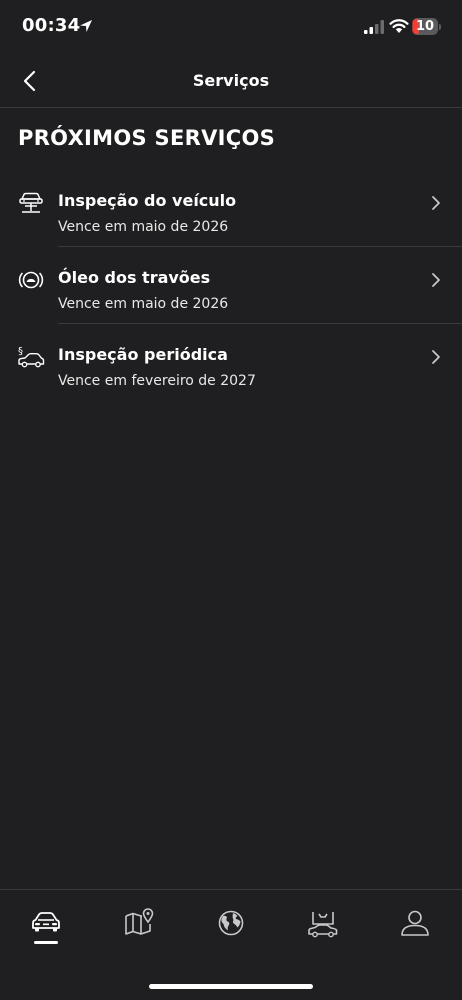 This screenshot has width=462, height=1000. I want to click on cellular-signal-icon, so click(374, 27).